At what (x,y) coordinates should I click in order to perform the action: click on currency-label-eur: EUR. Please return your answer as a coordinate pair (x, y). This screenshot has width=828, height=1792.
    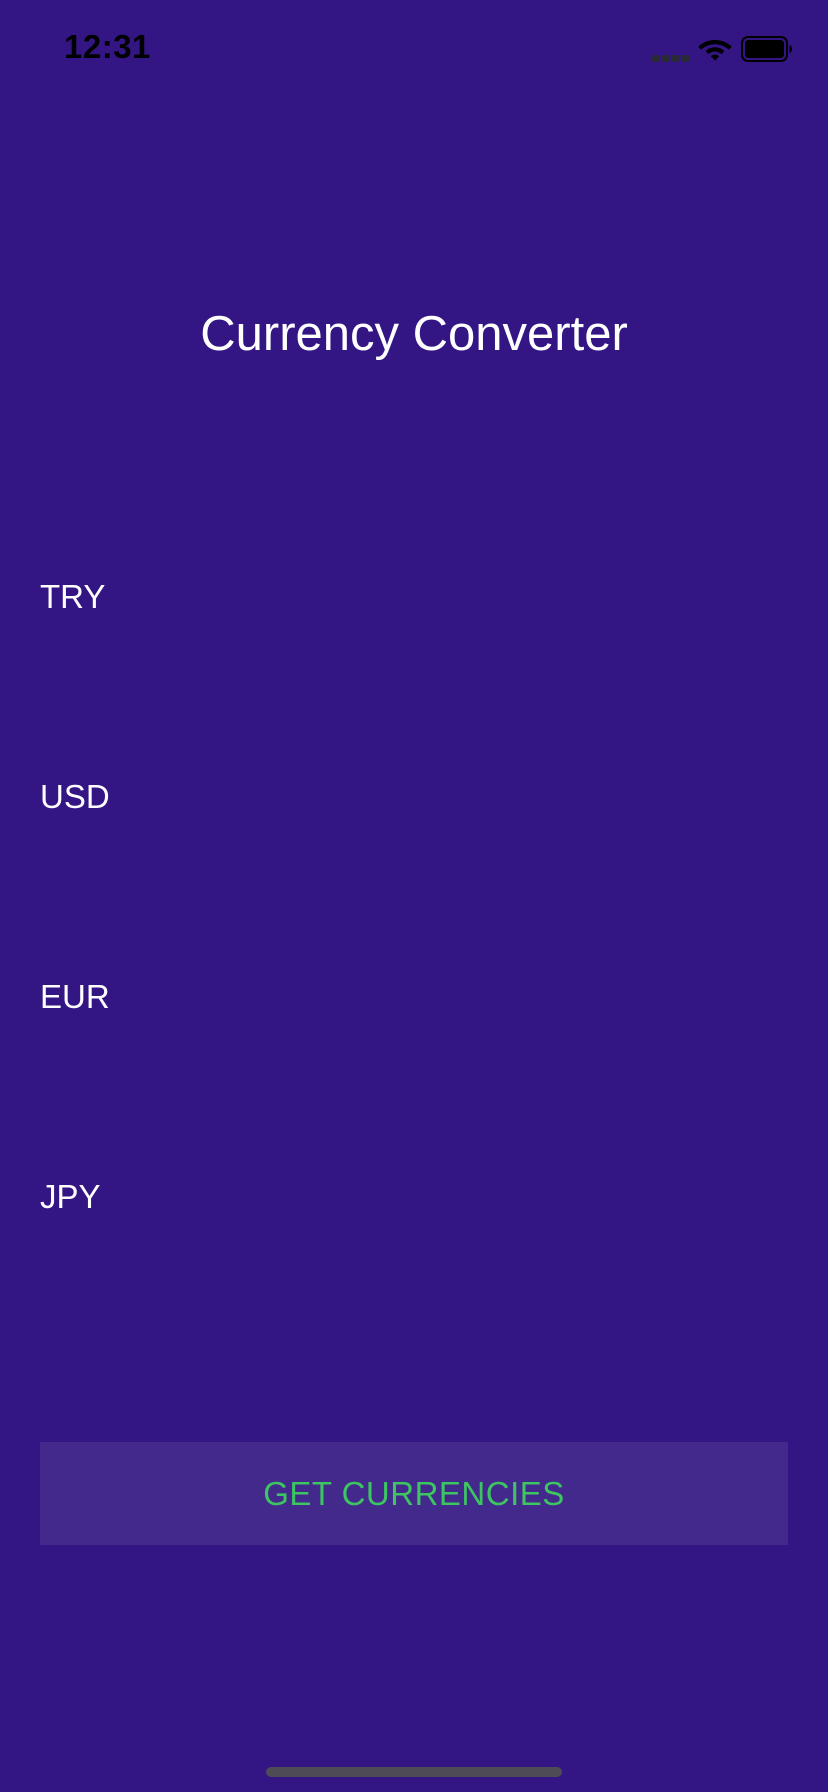
    Looking at the image, I should click on (75, 996).